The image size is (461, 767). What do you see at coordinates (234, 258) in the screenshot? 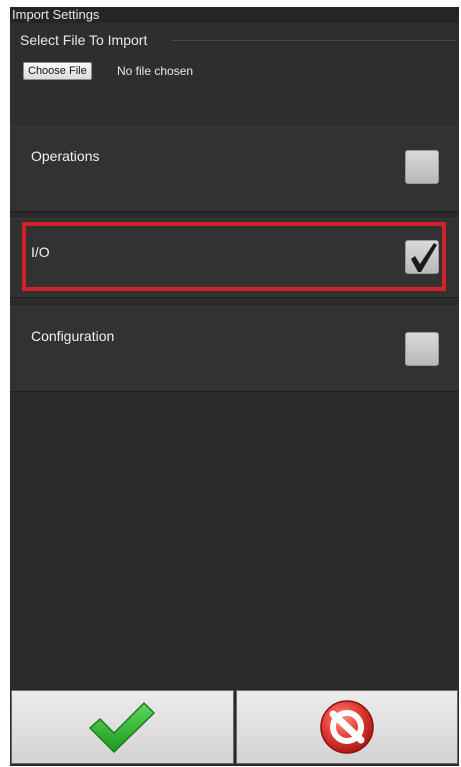
I see `option-row-io: I/O` at bounding box center [234, 258].